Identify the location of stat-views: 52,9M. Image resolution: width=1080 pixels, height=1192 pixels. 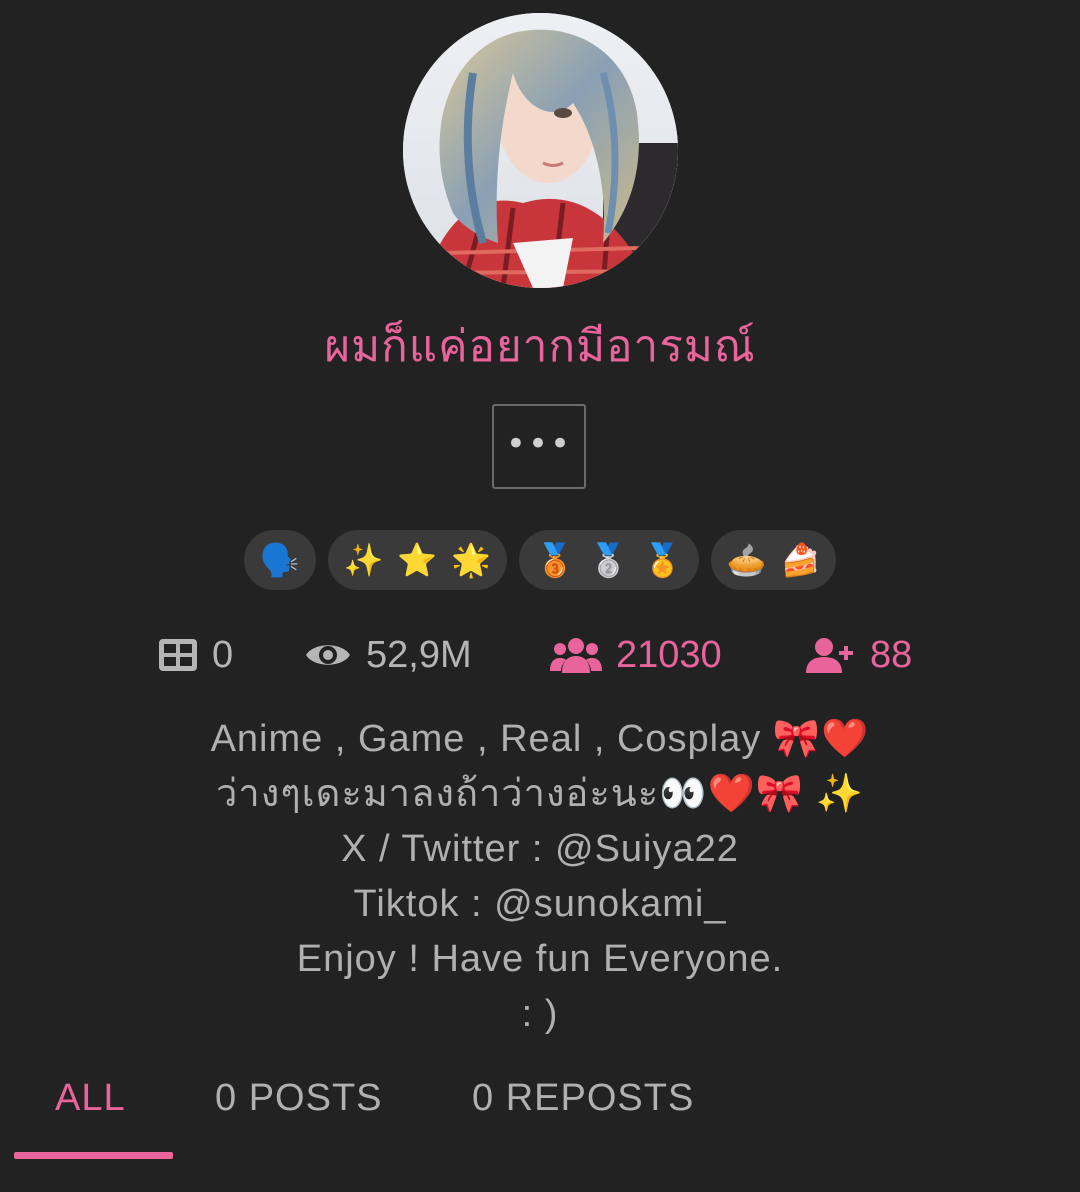
(388, 655).